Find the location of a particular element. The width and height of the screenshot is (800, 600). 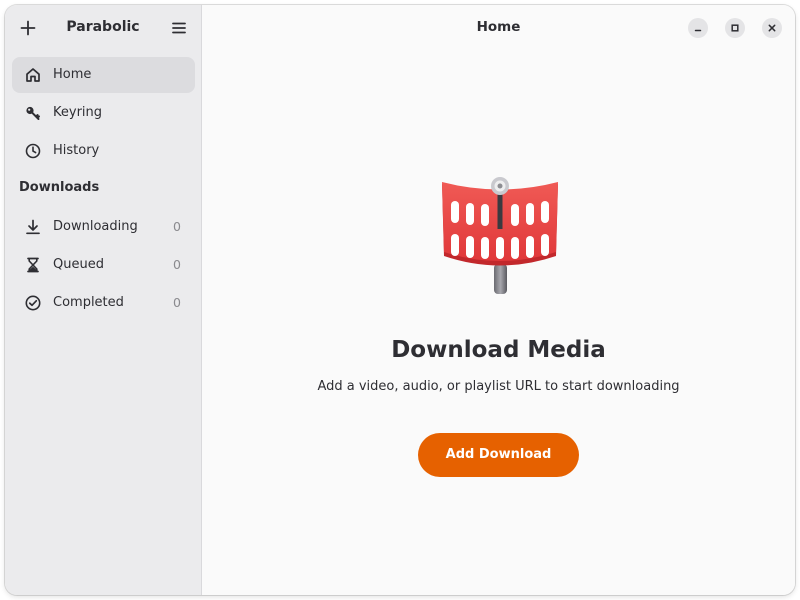

sidebar-item-history: History is located at coordinates (103, 151).